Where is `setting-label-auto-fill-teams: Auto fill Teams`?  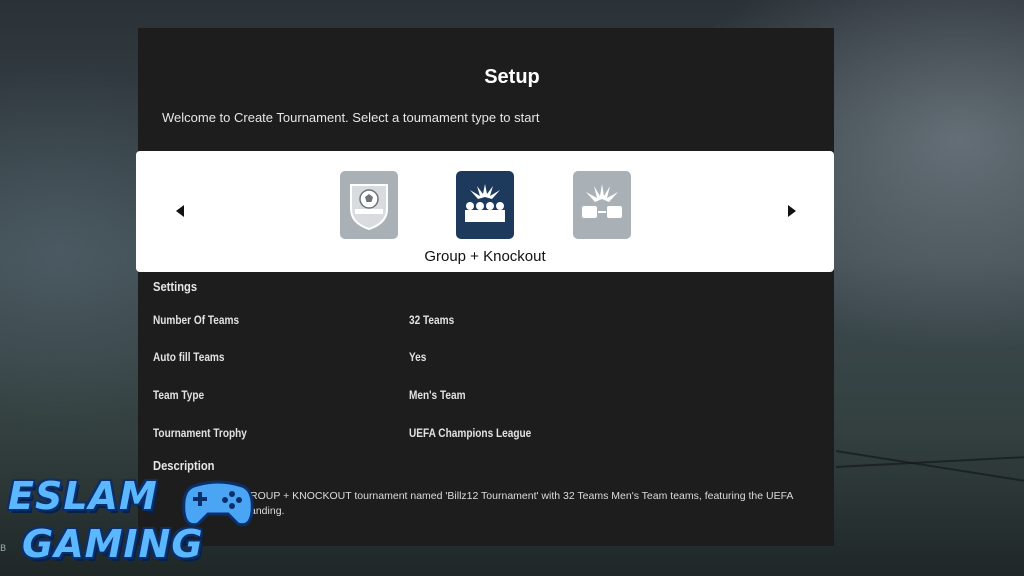
setting-label-auto-fill-teams: Auto fill Teams is located at coordinates (189, 357).